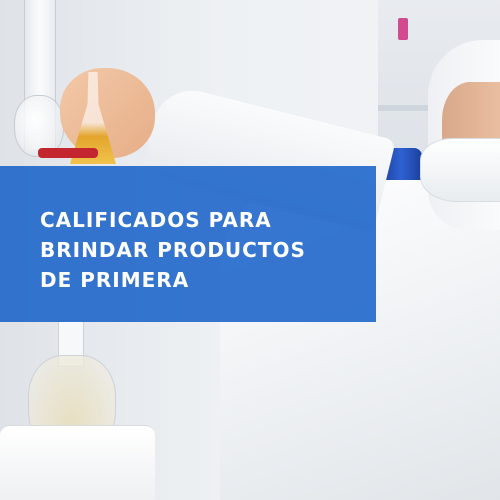 The image size is (500, 500). What do you see at coordinates (156, 220) in the screenshot?
I see `headline-line-1: CALIFICADOS PARA` at bounding box center [156, 220].